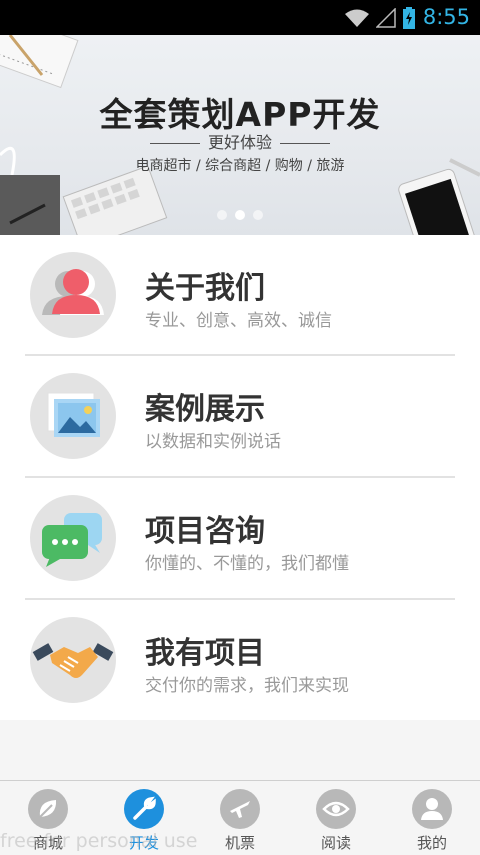 The height and width of the screenshot is (855, 480). Describe the element at coordinates (205, 409) in the screenshot. I see `item-title: 案例展示` at that location.